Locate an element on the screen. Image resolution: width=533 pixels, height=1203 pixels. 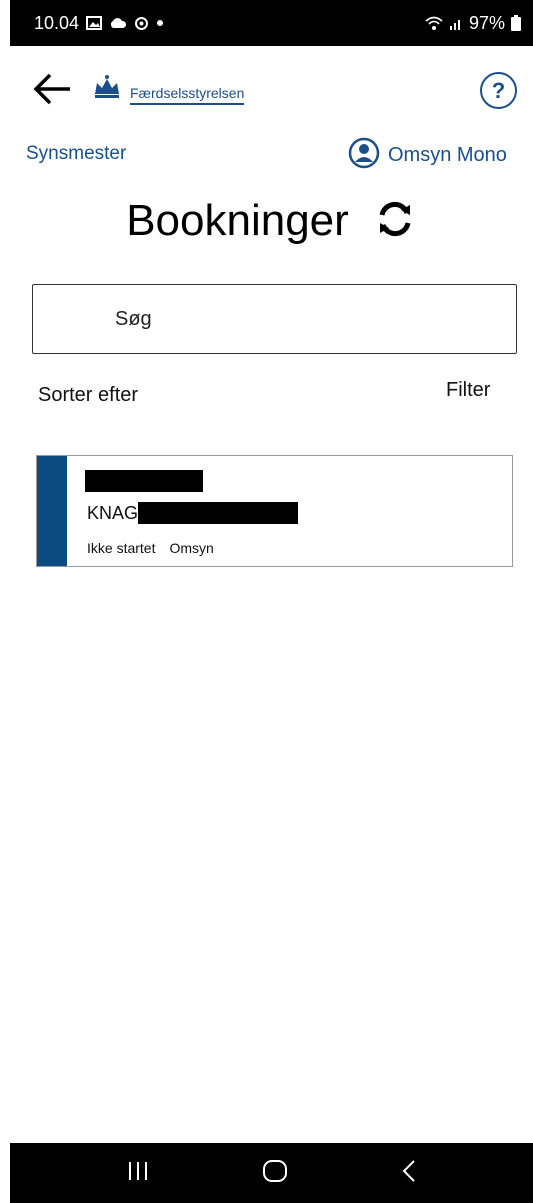
title-row: Bookninger is located at coordinates (271, 221).